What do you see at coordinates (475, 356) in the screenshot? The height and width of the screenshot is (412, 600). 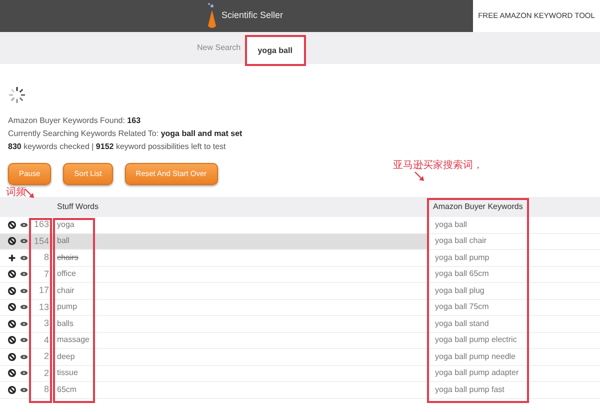 I see `table-cell-text: yoga ball pump needle` at bounding box center [475, 356].